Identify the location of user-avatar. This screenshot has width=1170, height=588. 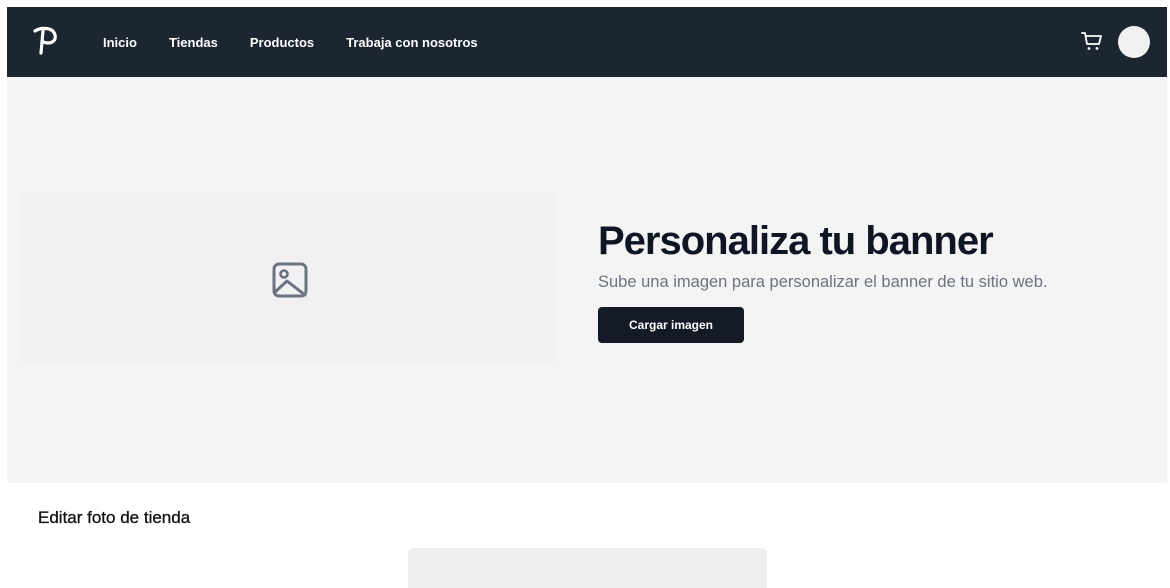
(1134, 42).